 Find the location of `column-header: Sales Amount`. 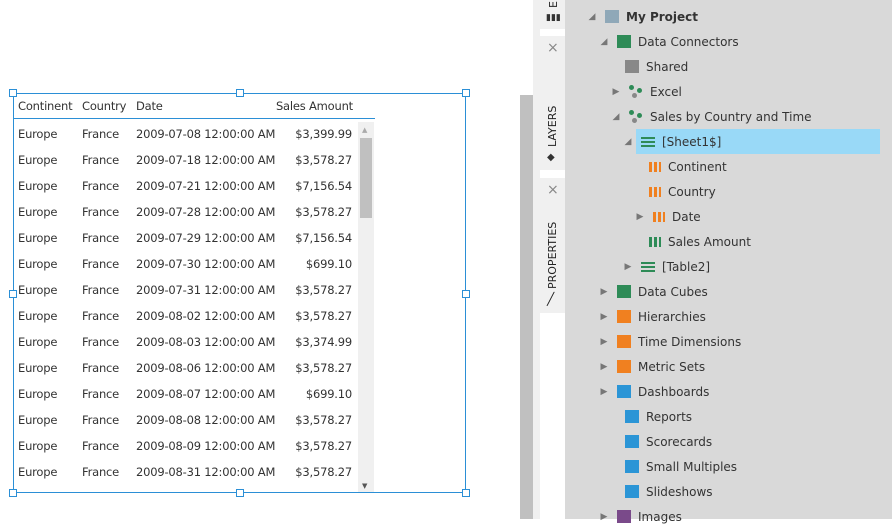

column-header: Sales Amount is located at coordinates (314, 106).